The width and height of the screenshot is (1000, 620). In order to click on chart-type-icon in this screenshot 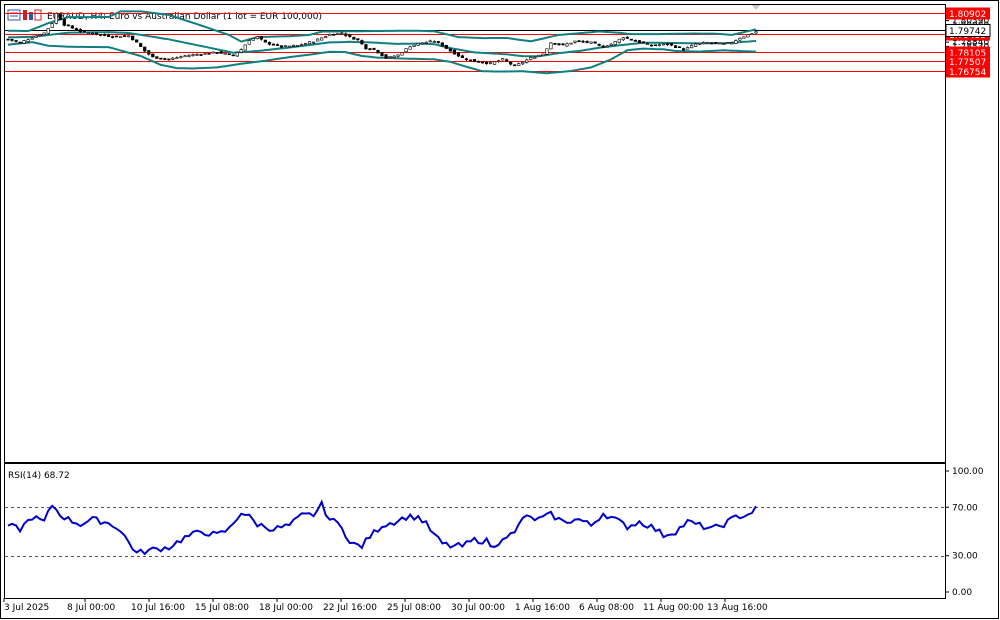, I will do `click(32, 15)`.